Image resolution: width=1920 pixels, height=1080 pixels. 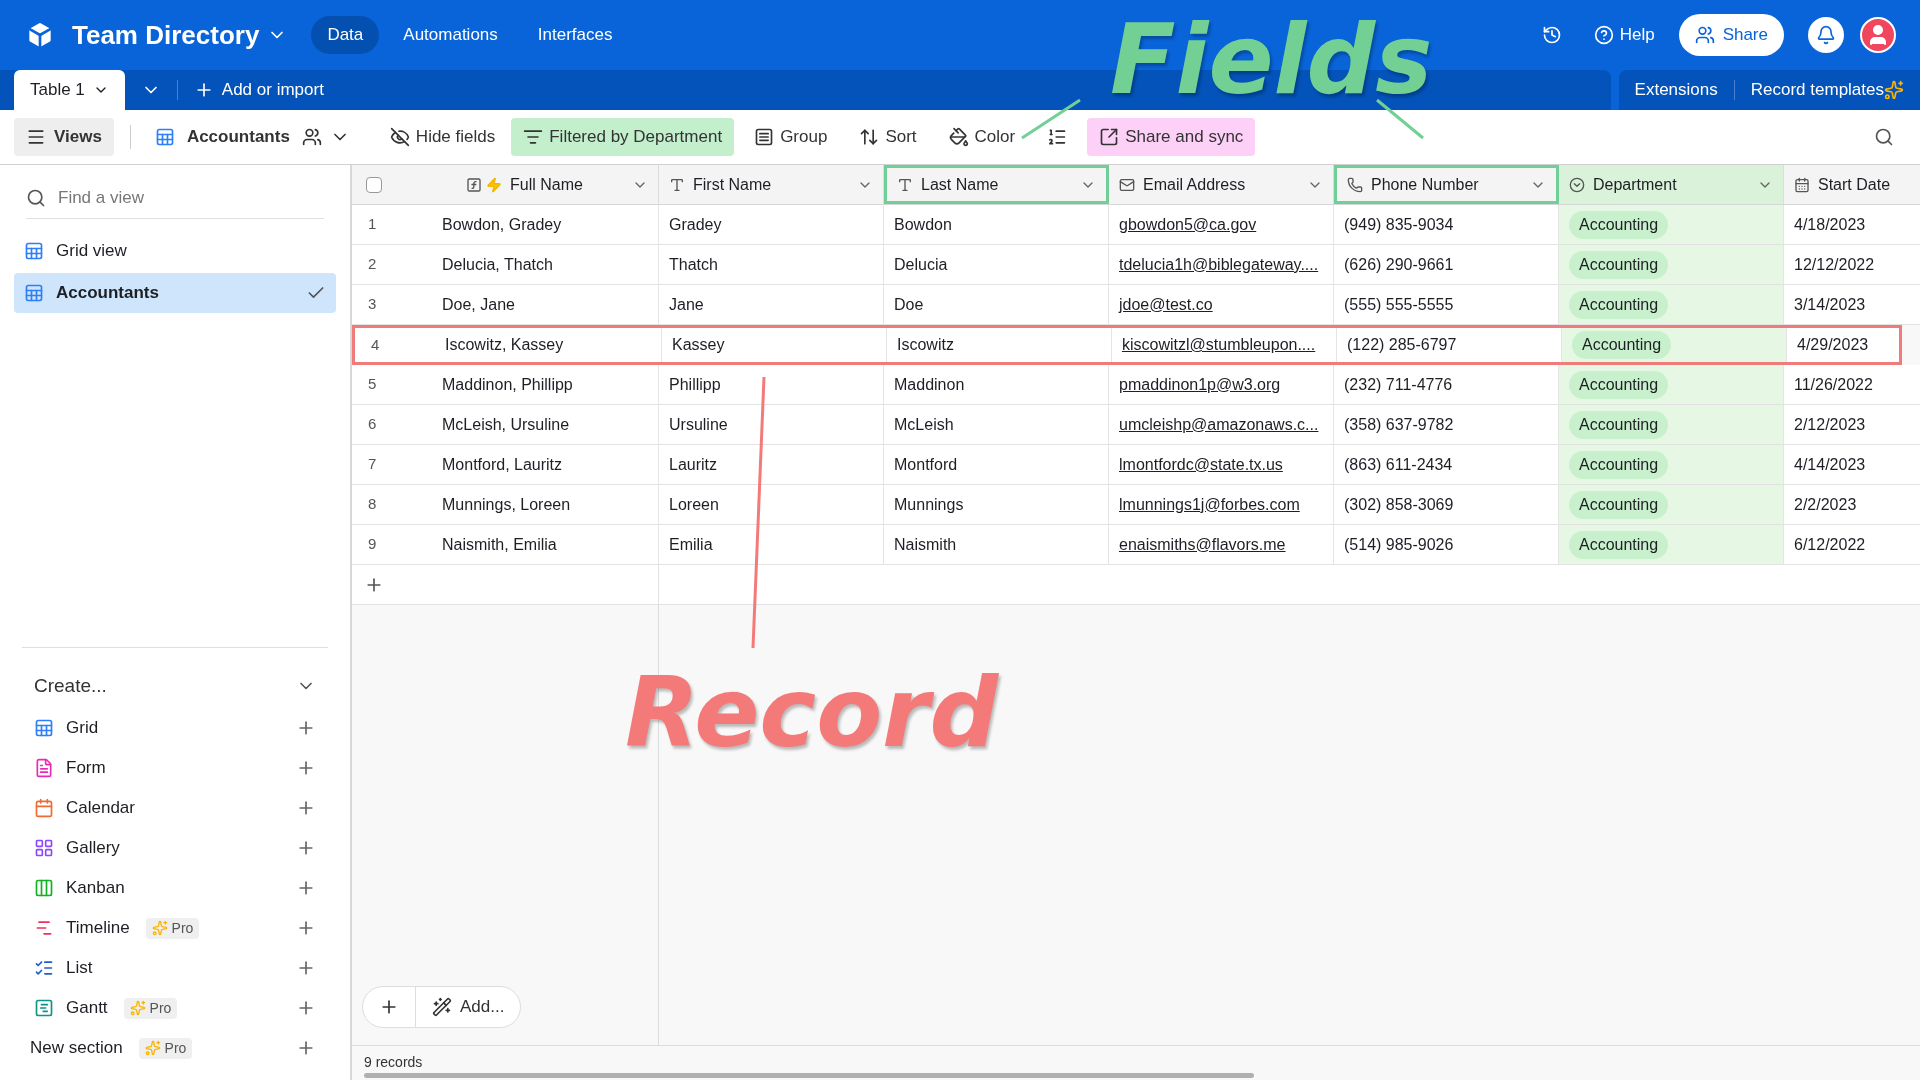 I want to click on hide-fields-button: Hide fields, so click(x=442, y=137).